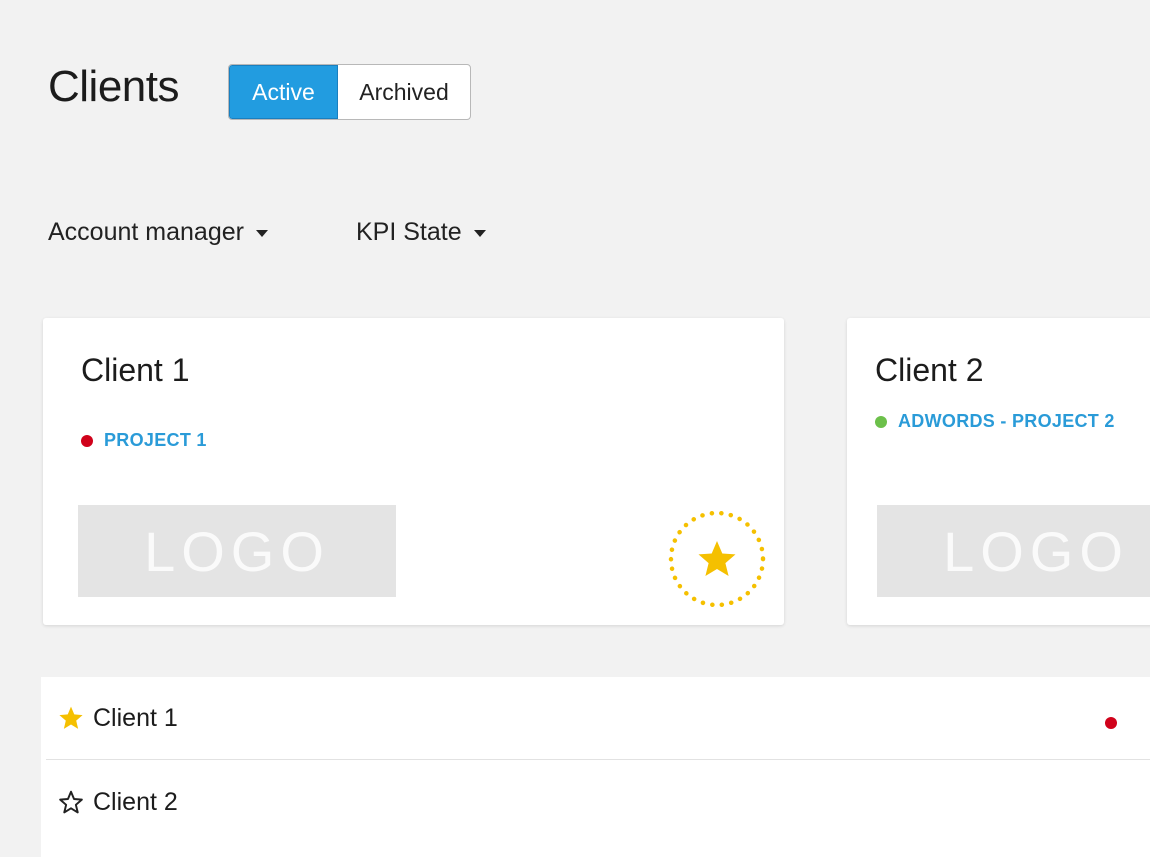  Describe the element at coordinates (114, 86) in the screenshot. I see `page-title: Clients` at that location.